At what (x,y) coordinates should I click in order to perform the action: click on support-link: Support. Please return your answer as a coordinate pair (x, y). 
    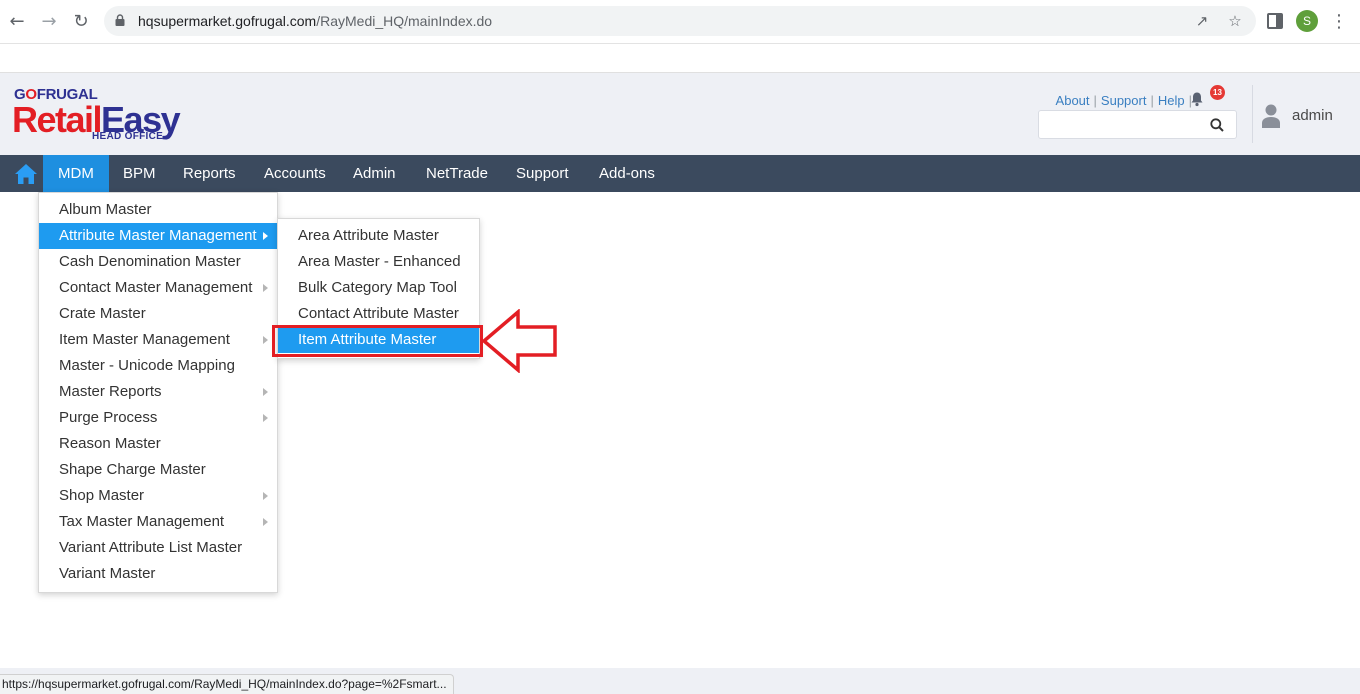
    Looking at the image, I should click on (1124, 100).